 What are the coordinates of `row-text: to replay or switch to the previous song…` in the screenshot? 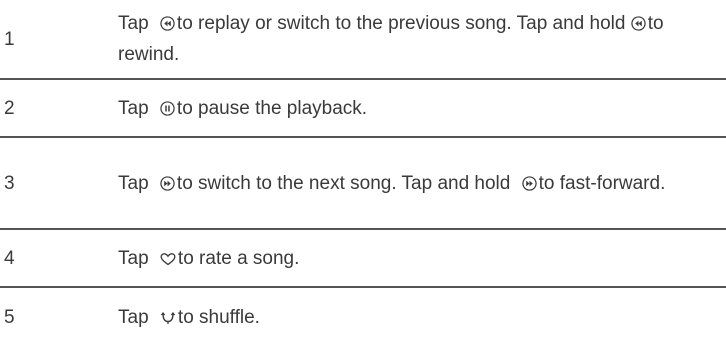 It's located at (403, 23).